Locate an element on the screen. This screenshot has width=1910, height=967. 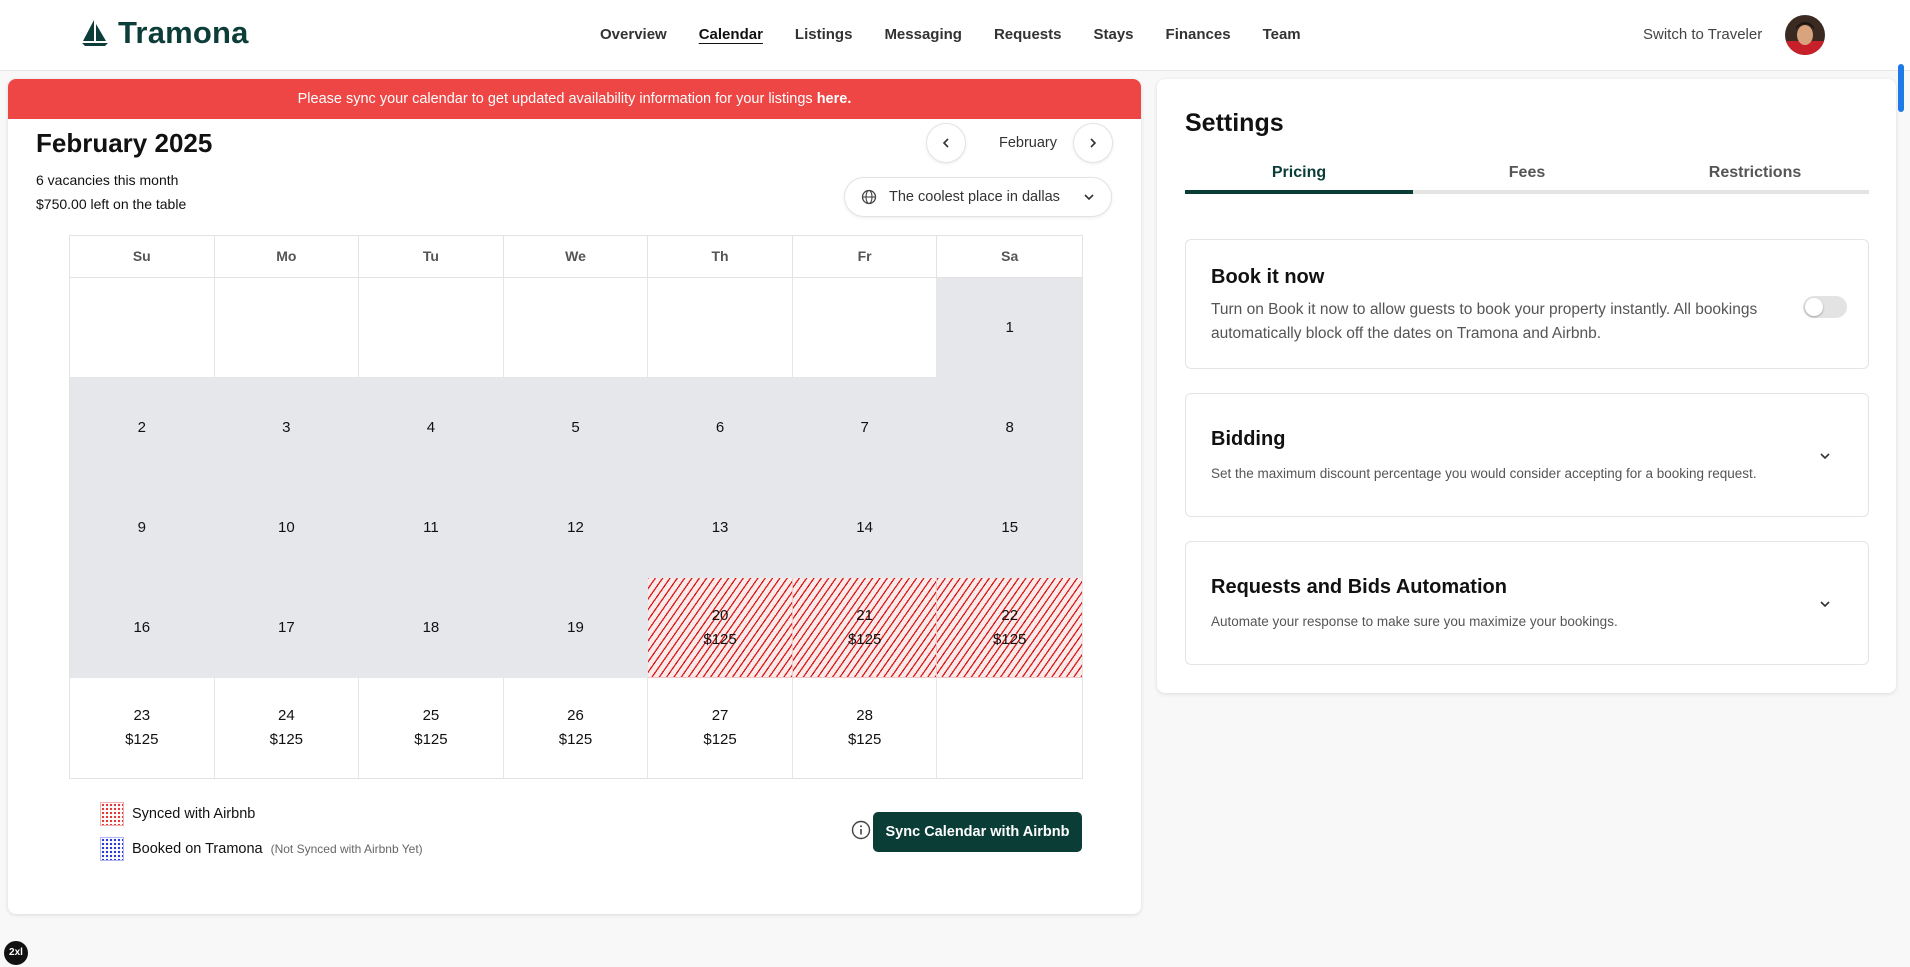
calendar-day-cell: 20 $125 is located at coordinates (720, 628).